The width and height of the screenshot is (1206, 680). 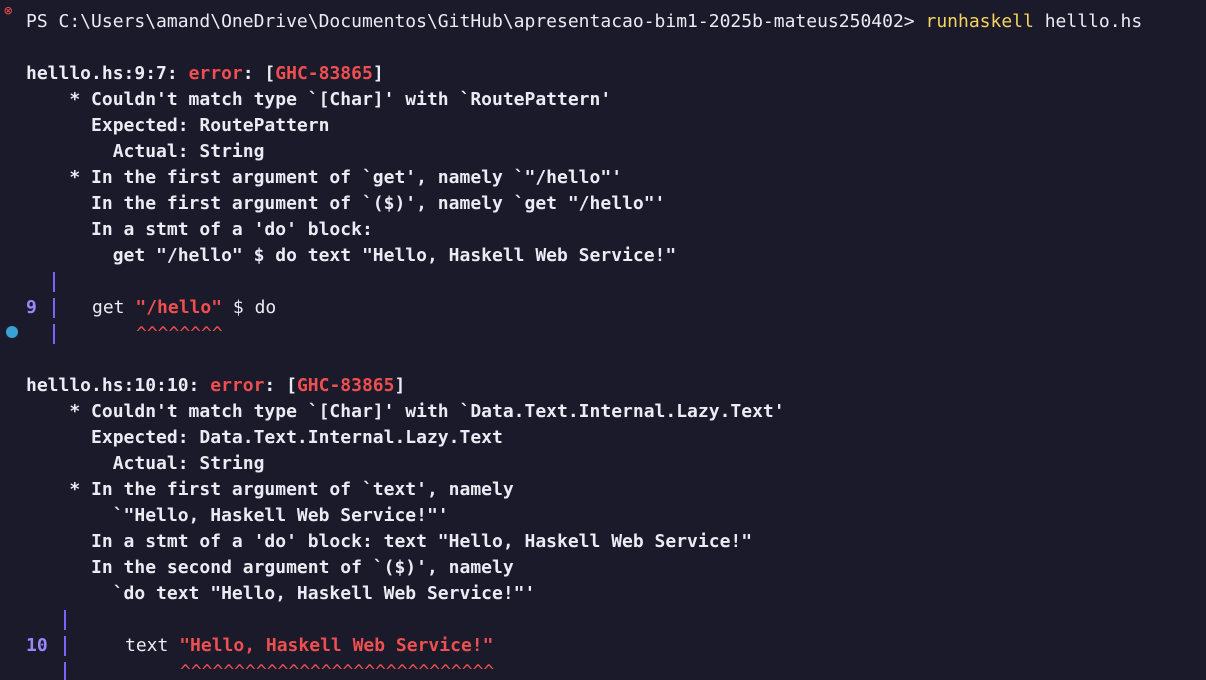 I want to click on prompt-arg: helllo.hs, so click(x=1093, y=21).